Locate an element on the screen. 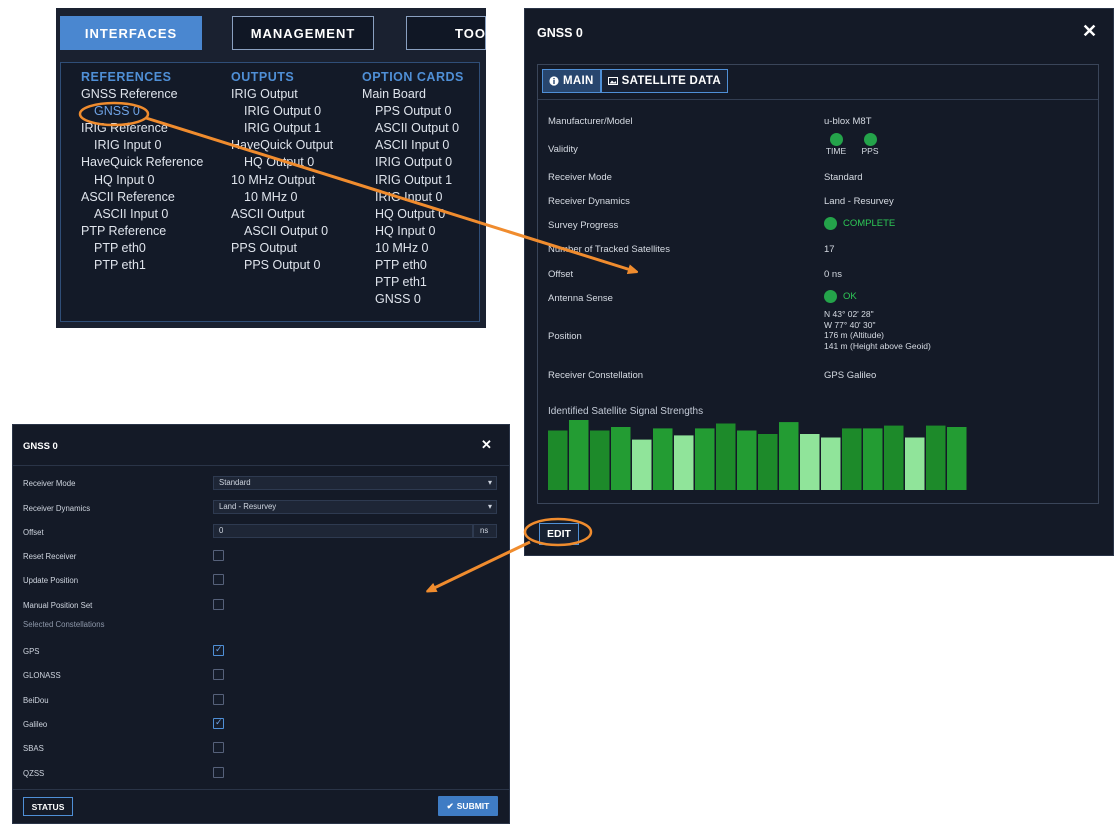 The width and height of the screenshot is (1120, 827). constellation-value: GPS Galileo is located at coordinates (850, 375).